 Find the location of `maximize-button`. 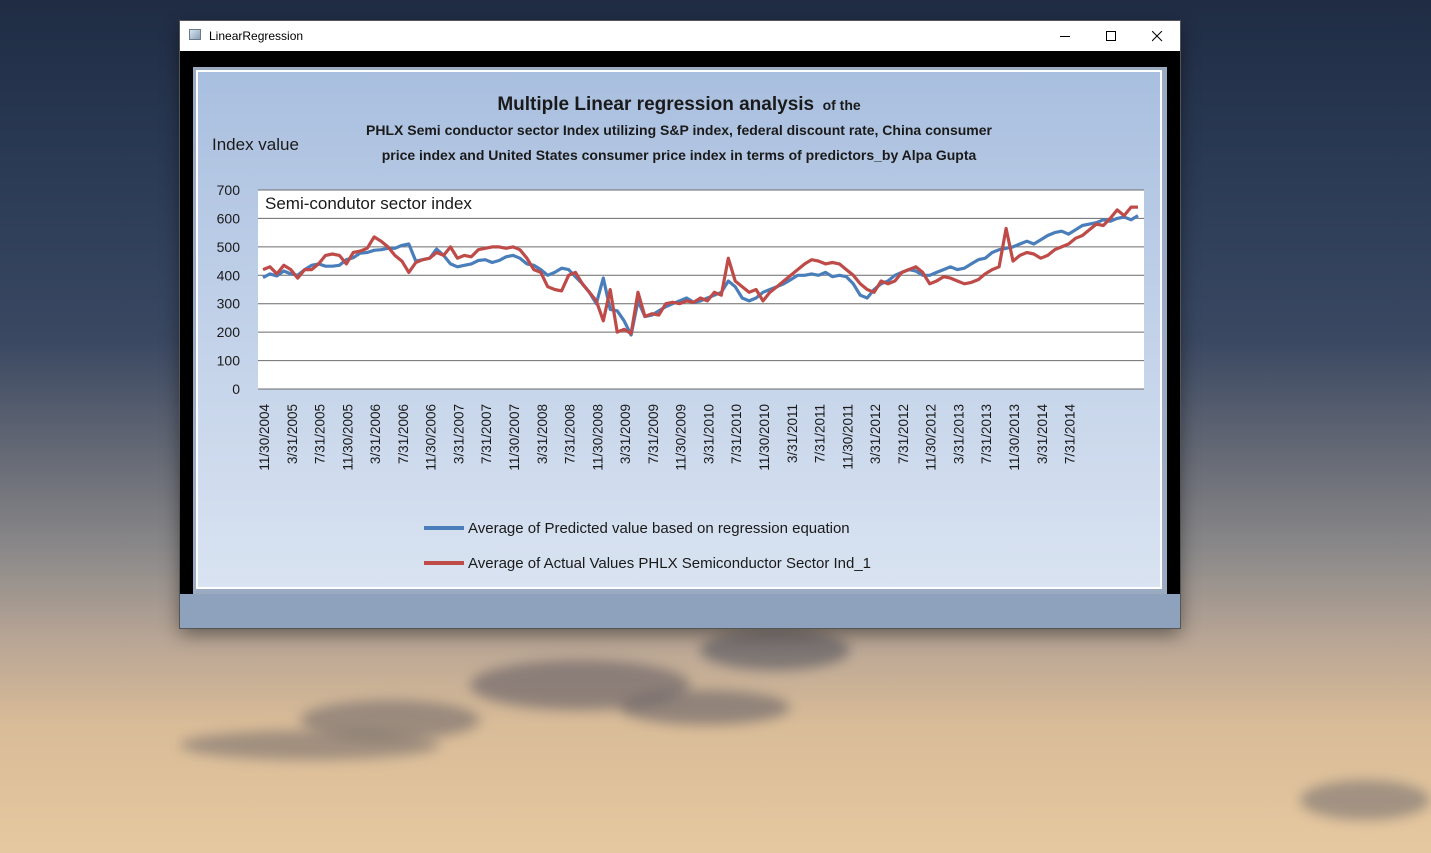

maximize-button is located at coordinates (1111, 36).